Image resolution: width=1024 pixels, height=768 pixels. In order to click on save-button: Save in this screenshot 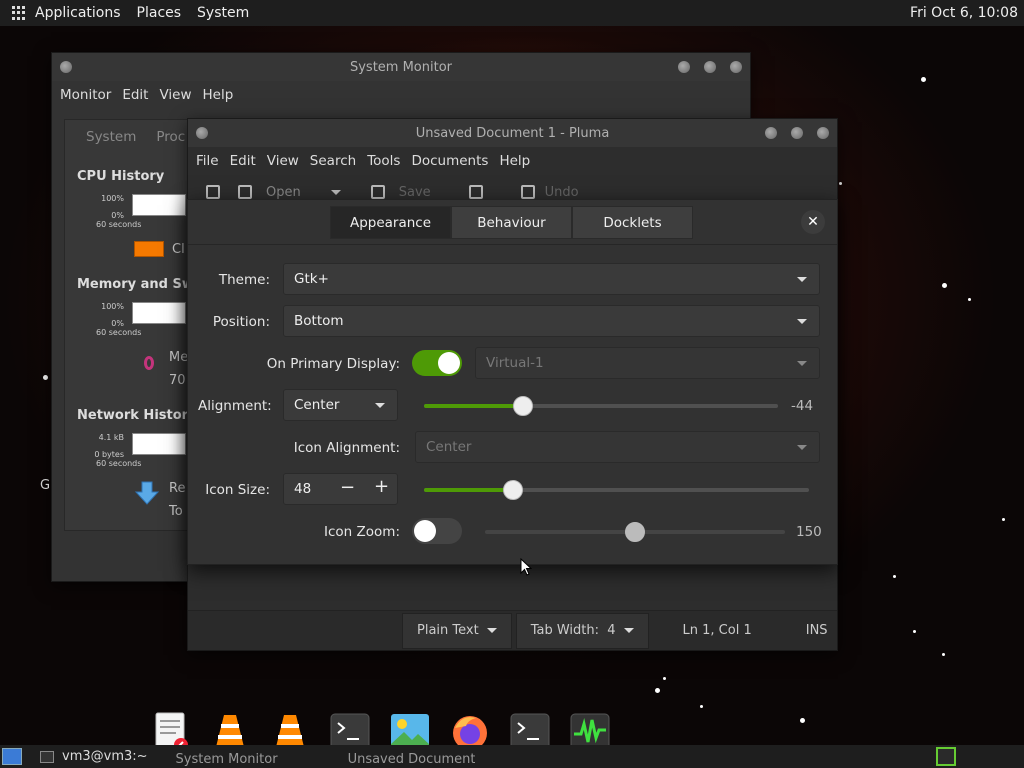, I will do `click(415, 192)`.